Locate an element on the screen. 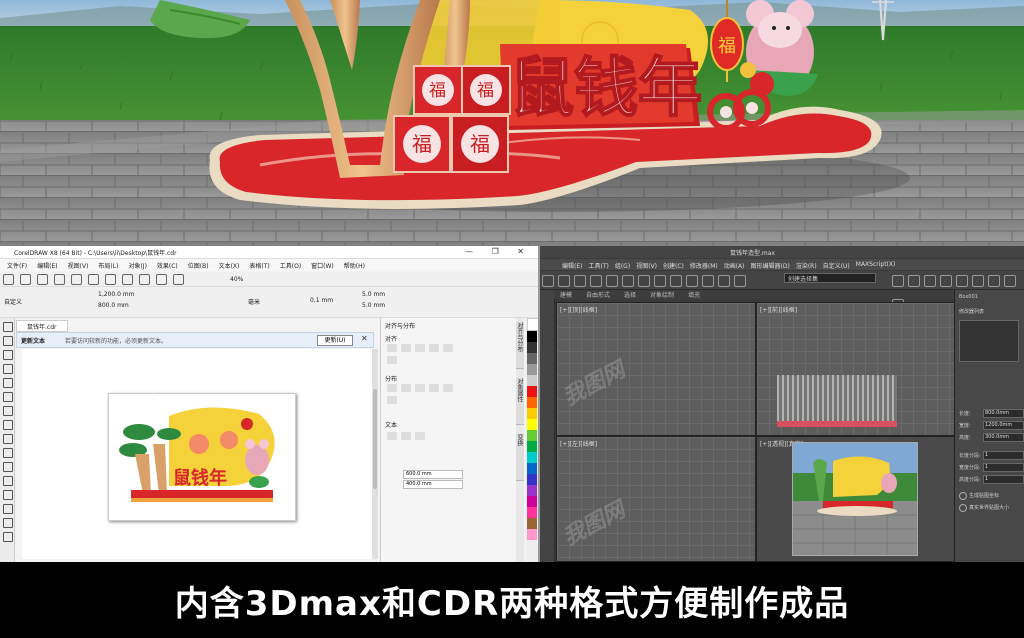 This screenshot has width=1024, height=638. duplicate-x: 5.0 mm is located at coordinates (373, 294).